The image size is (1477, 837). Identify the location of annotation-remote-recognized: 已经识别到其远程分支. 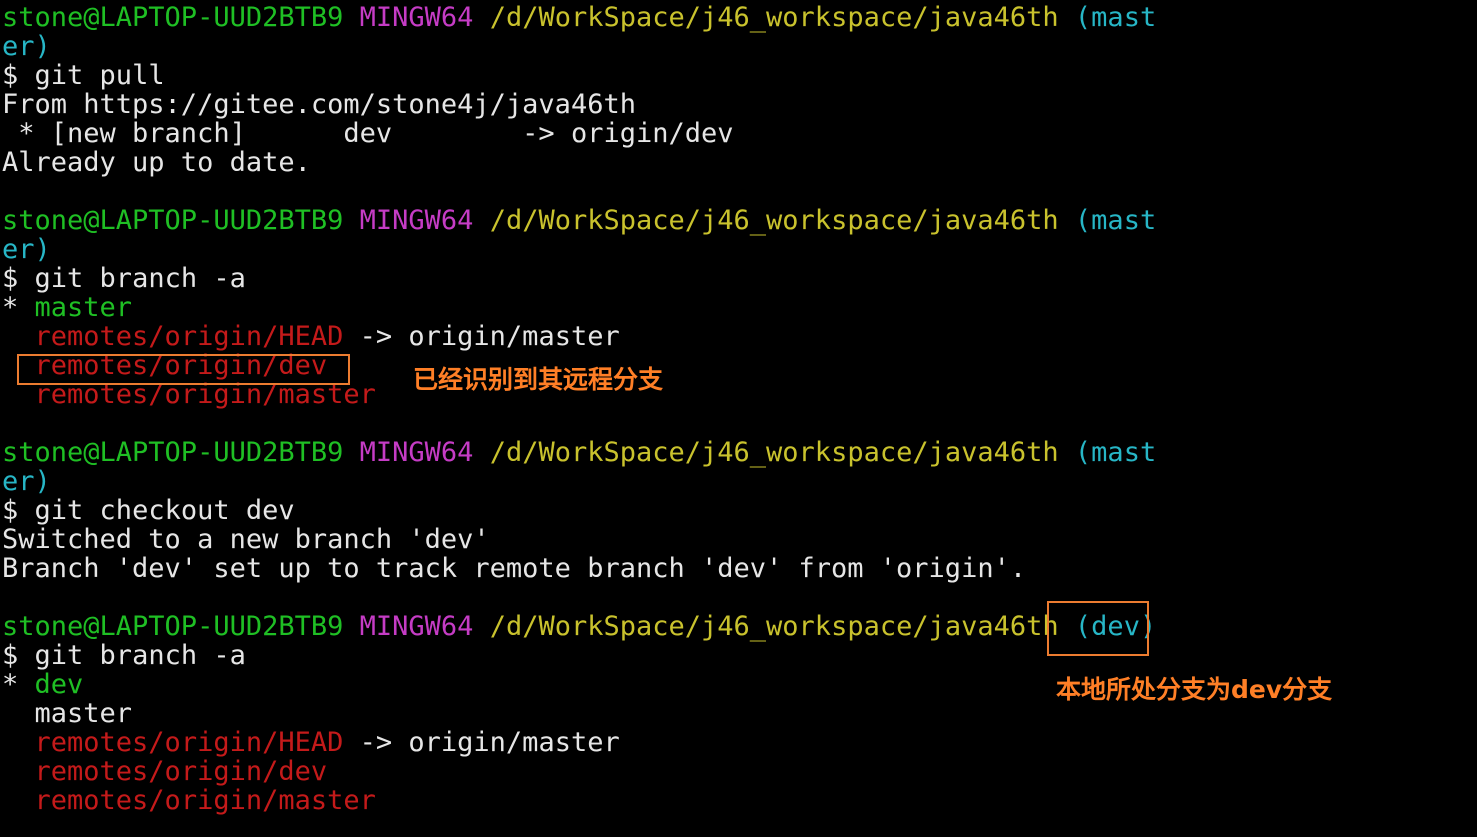
(538, 379).